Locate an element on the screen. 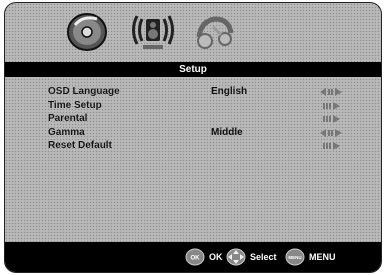 The width and height of the screenshot is (386, 275). menu-label: MENU is located at coordinates (322, 257).